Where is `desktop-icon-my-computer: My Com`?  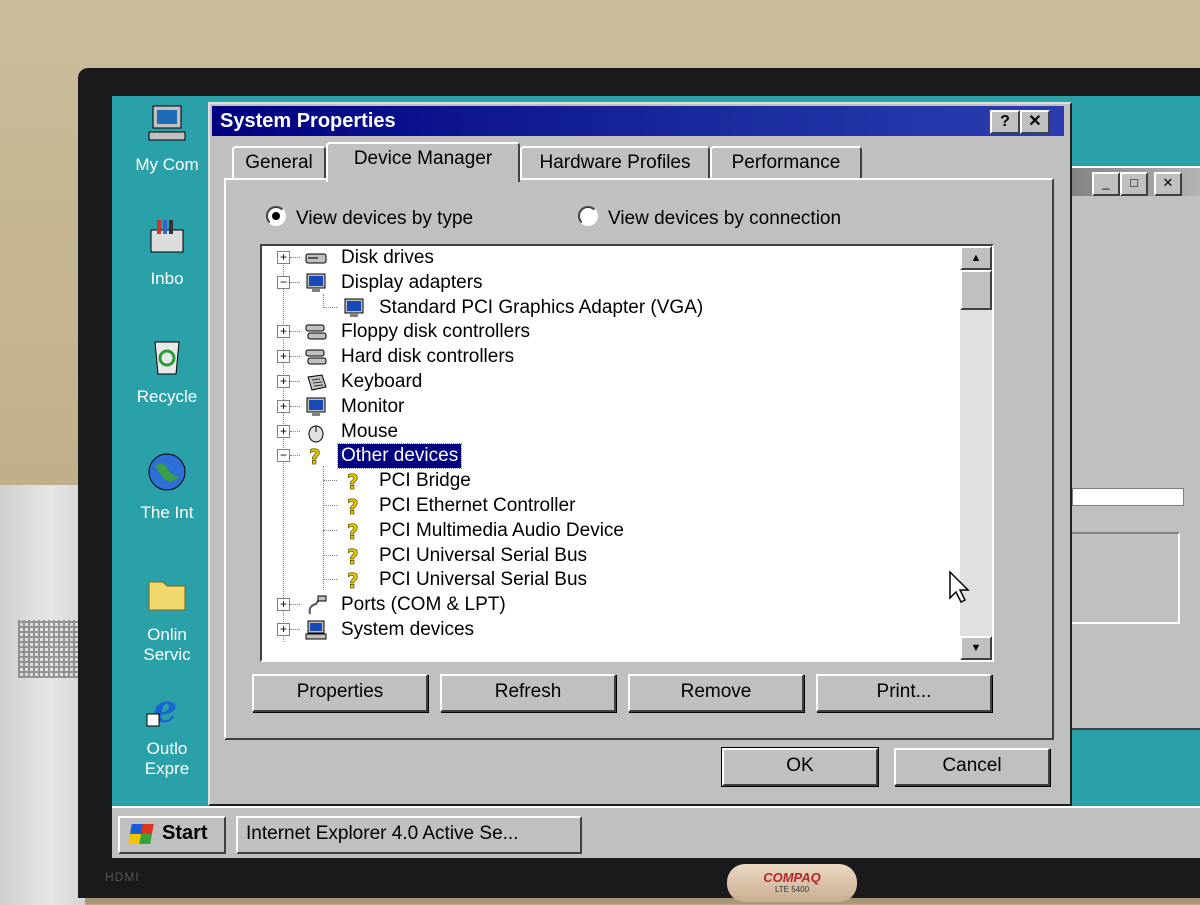 desktop-icon-my-computer: My Com is located at coordinates (167, 138).